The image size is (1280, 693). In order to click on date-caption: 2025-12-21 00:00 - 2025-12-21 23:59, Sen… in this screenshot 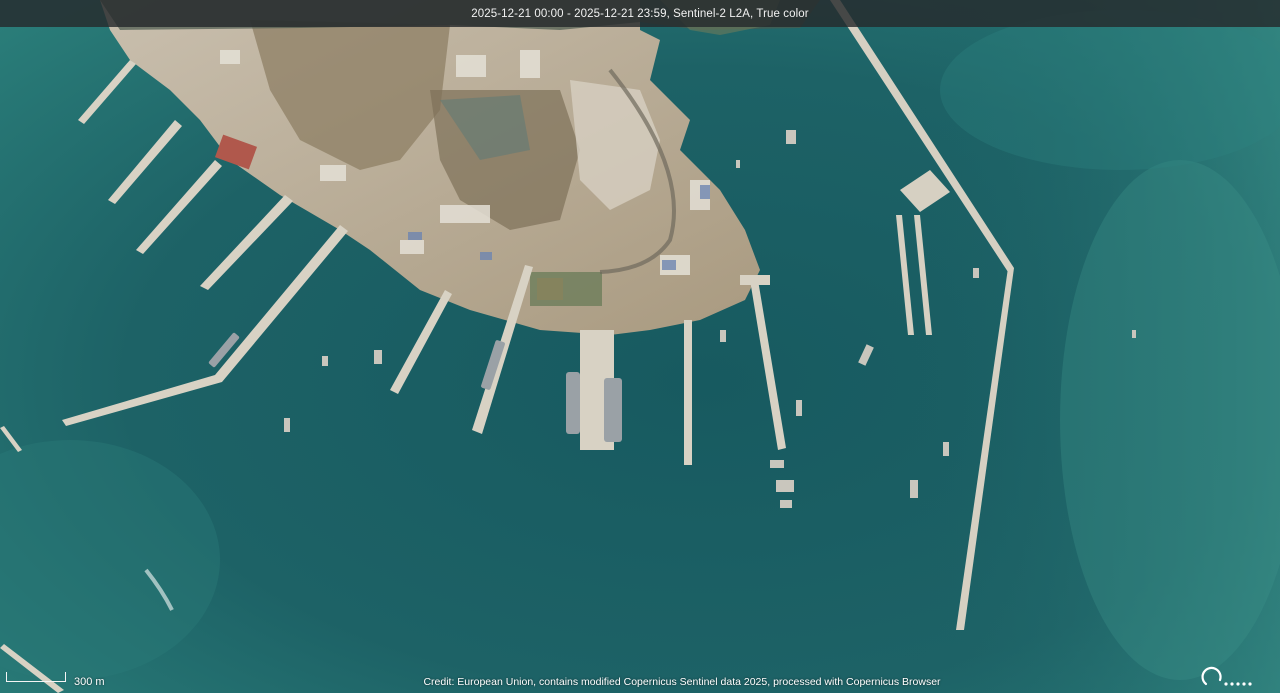, I will do `click(640, 13)`.